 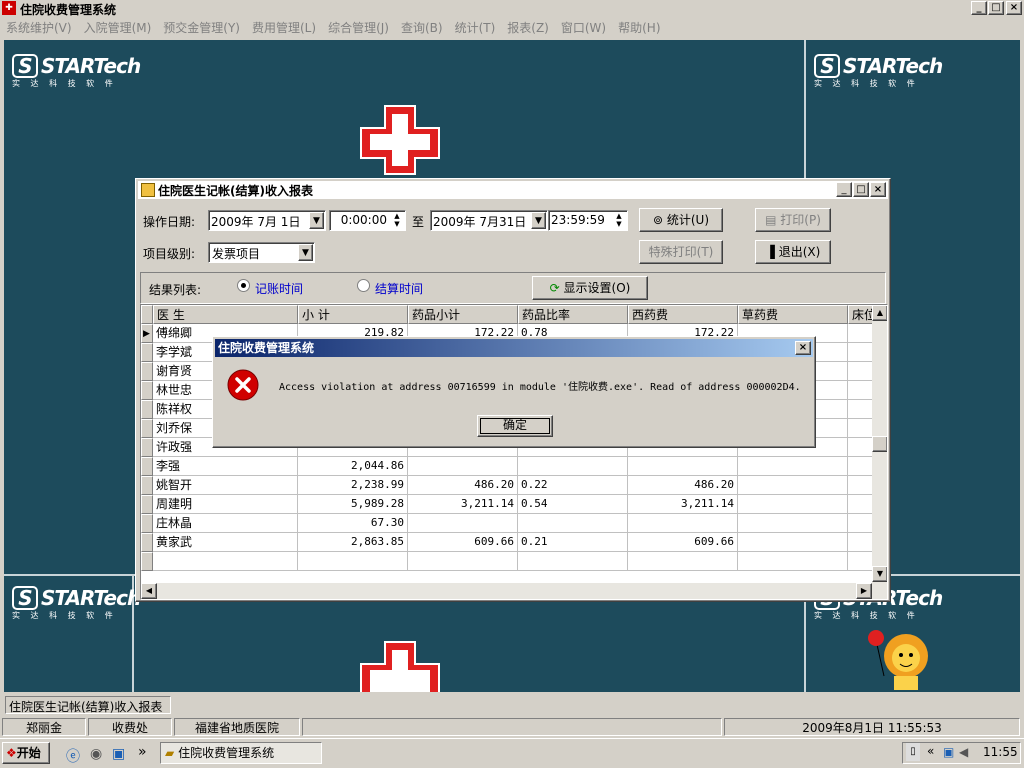 I want to click on ok-button: 确定, so click(x=515, y=426).